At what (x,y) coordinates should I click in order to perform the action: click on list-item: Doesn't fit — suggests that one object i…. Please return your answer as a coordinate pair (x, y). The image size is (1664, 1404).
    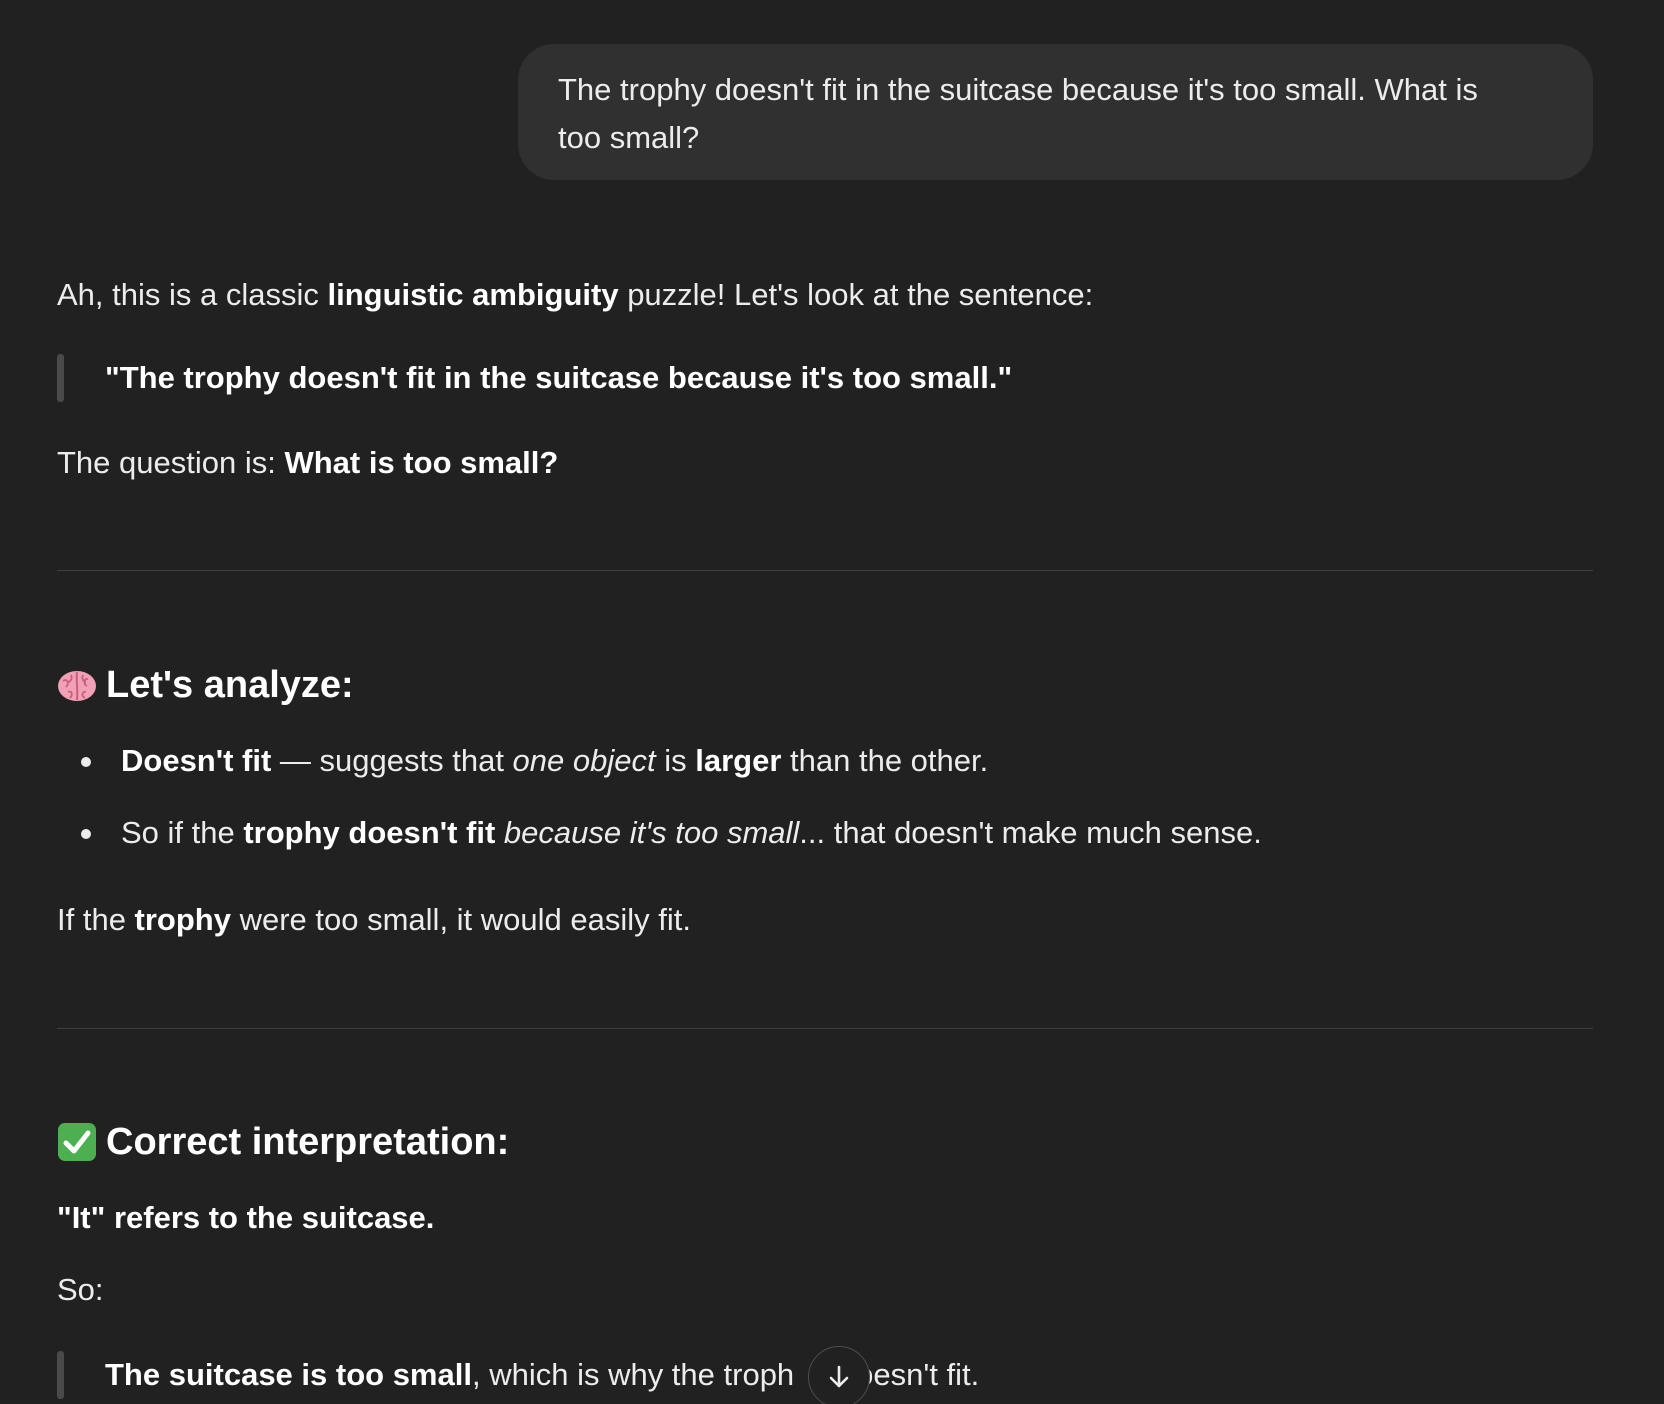
    Looking at the image, I should click on (554, 761).